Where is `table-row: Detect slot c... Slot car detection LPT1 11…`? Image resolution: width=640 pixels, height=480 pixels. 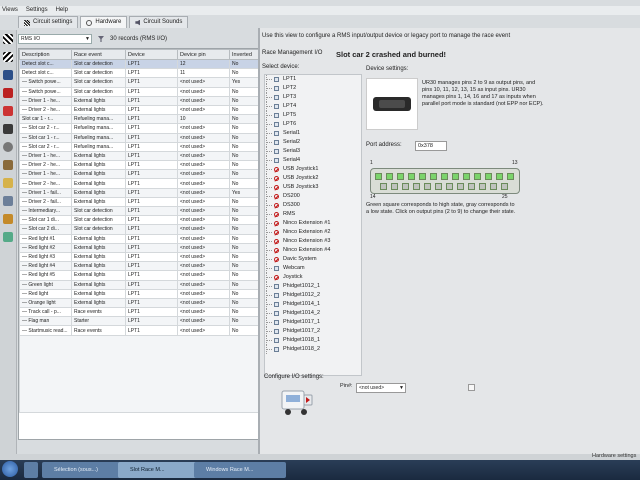 table-row: Detect slot c... Slot car detection LPT1 11… is located at coordinates (139, 73).